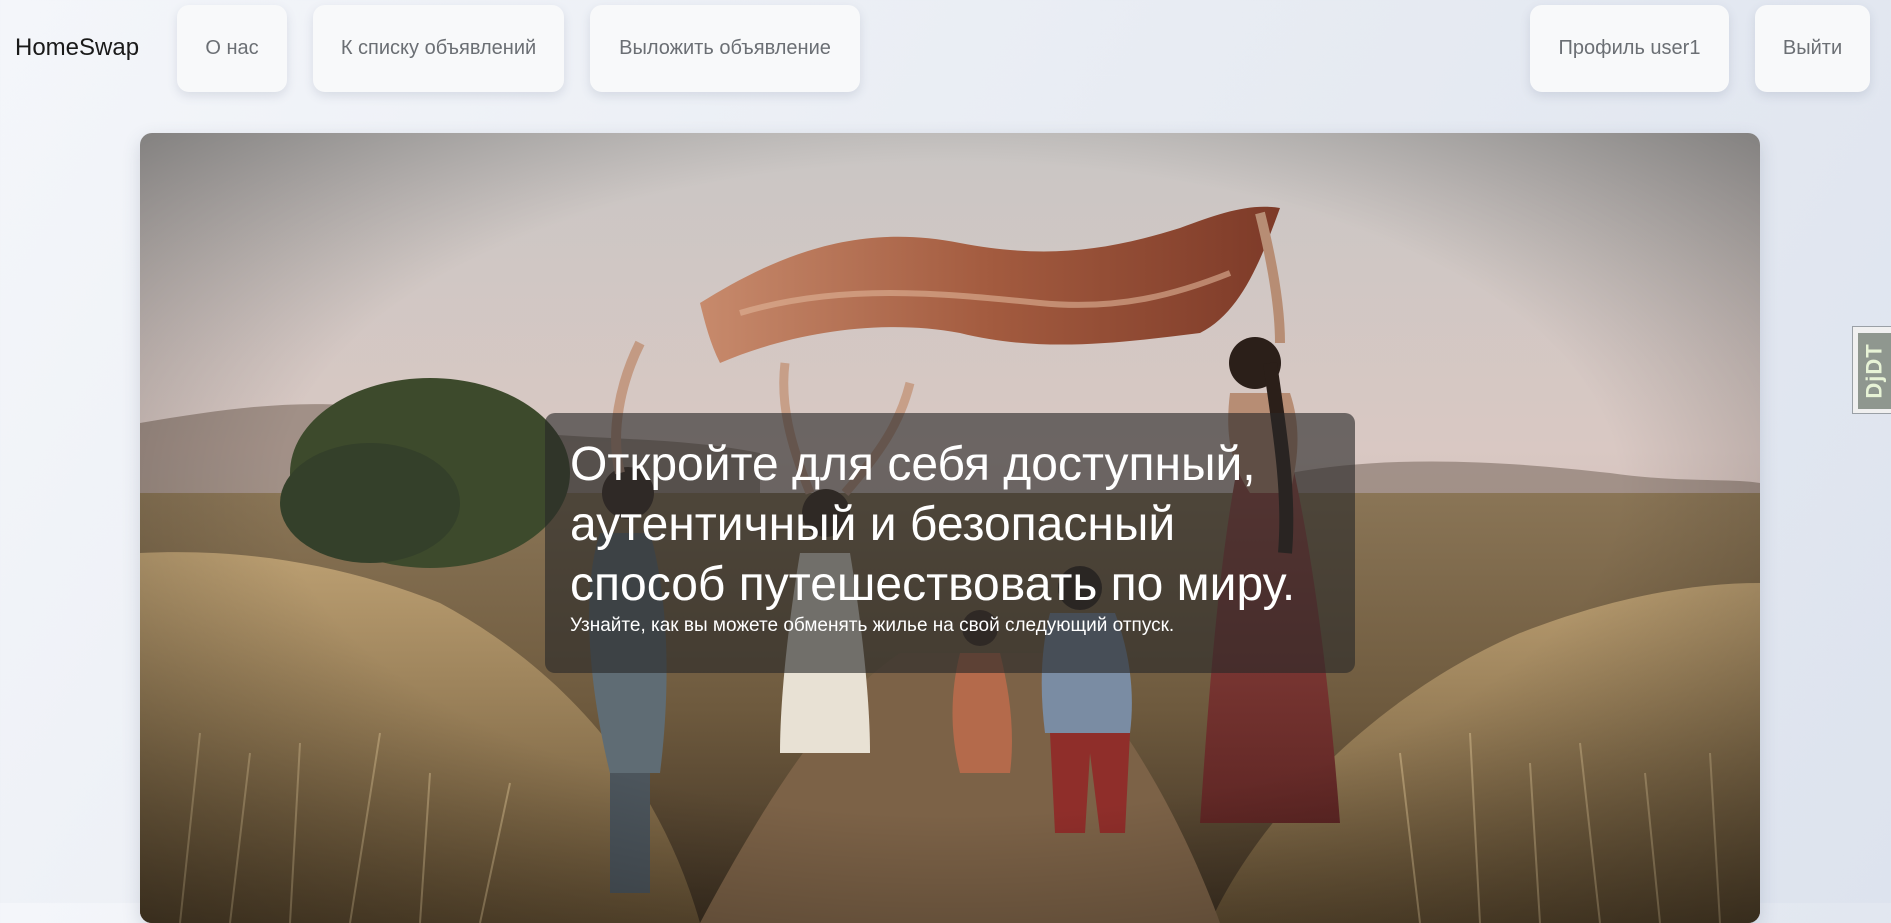  I want to click on listings-button: К списку объявлений, so click(438, 48).